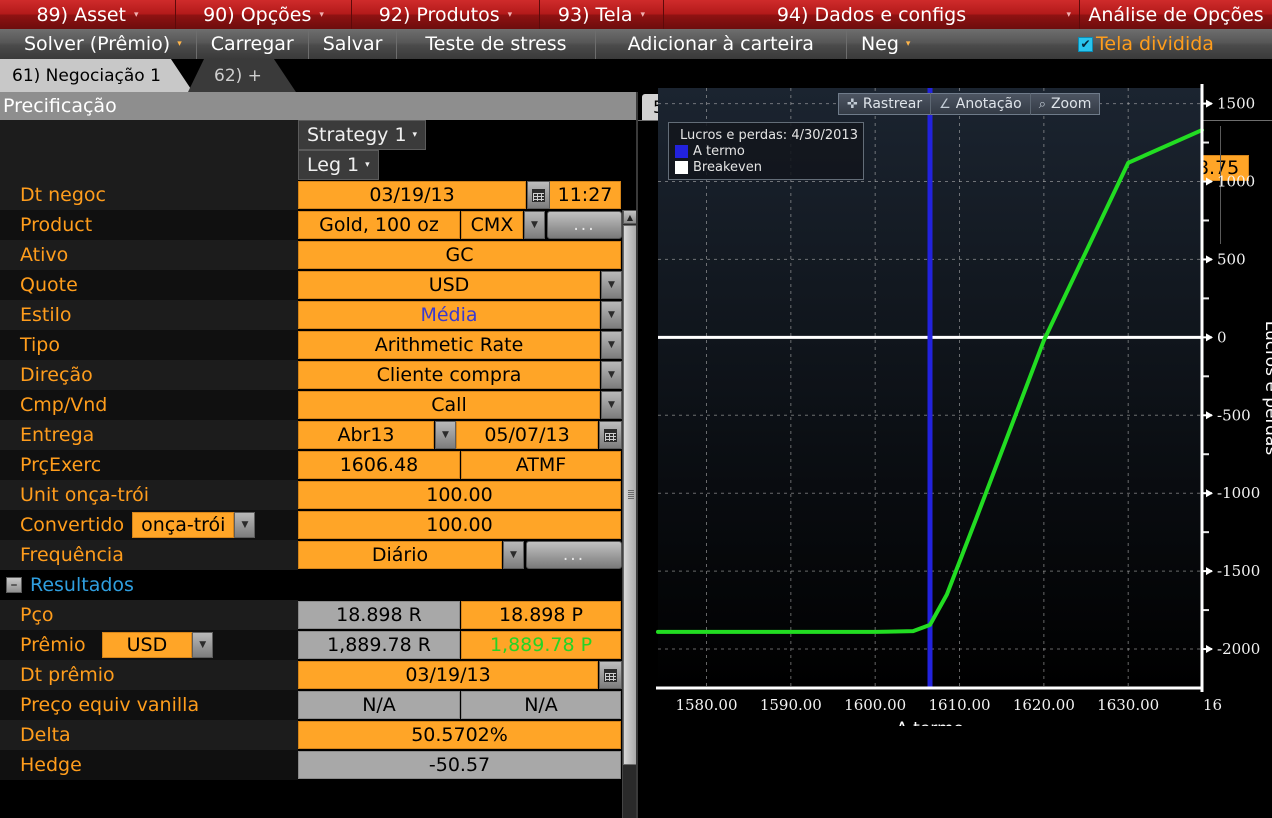 Image resolution: width=1272 pixels, height=818 pixels. I want to click on crosshair-icon: ✜, so click(852, 104).